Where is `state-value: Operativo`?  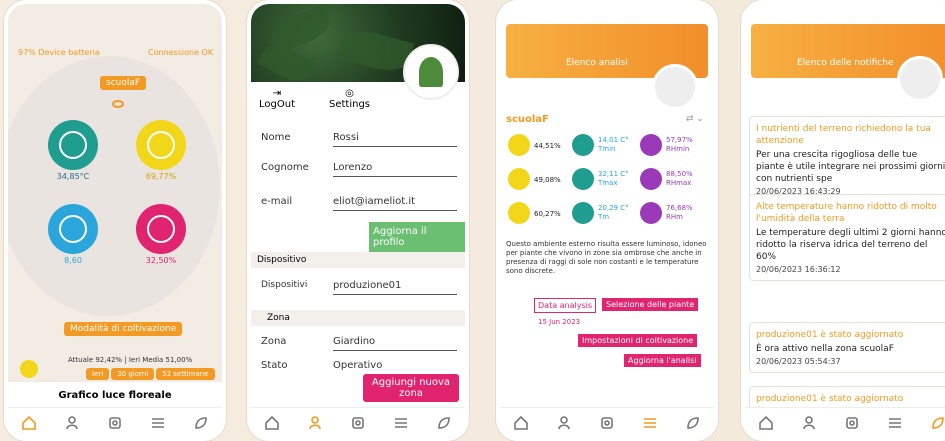 state-value: Operativo is located at coordinates (358, 365).